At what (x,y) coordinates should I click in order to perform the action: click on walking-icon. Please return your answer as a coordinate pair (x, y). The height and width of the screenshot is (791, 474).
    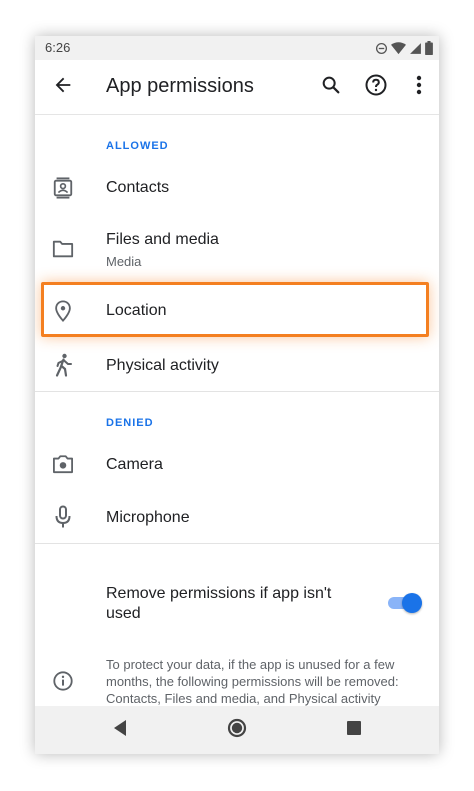
    Looking at the image, I should click on (63, 365).